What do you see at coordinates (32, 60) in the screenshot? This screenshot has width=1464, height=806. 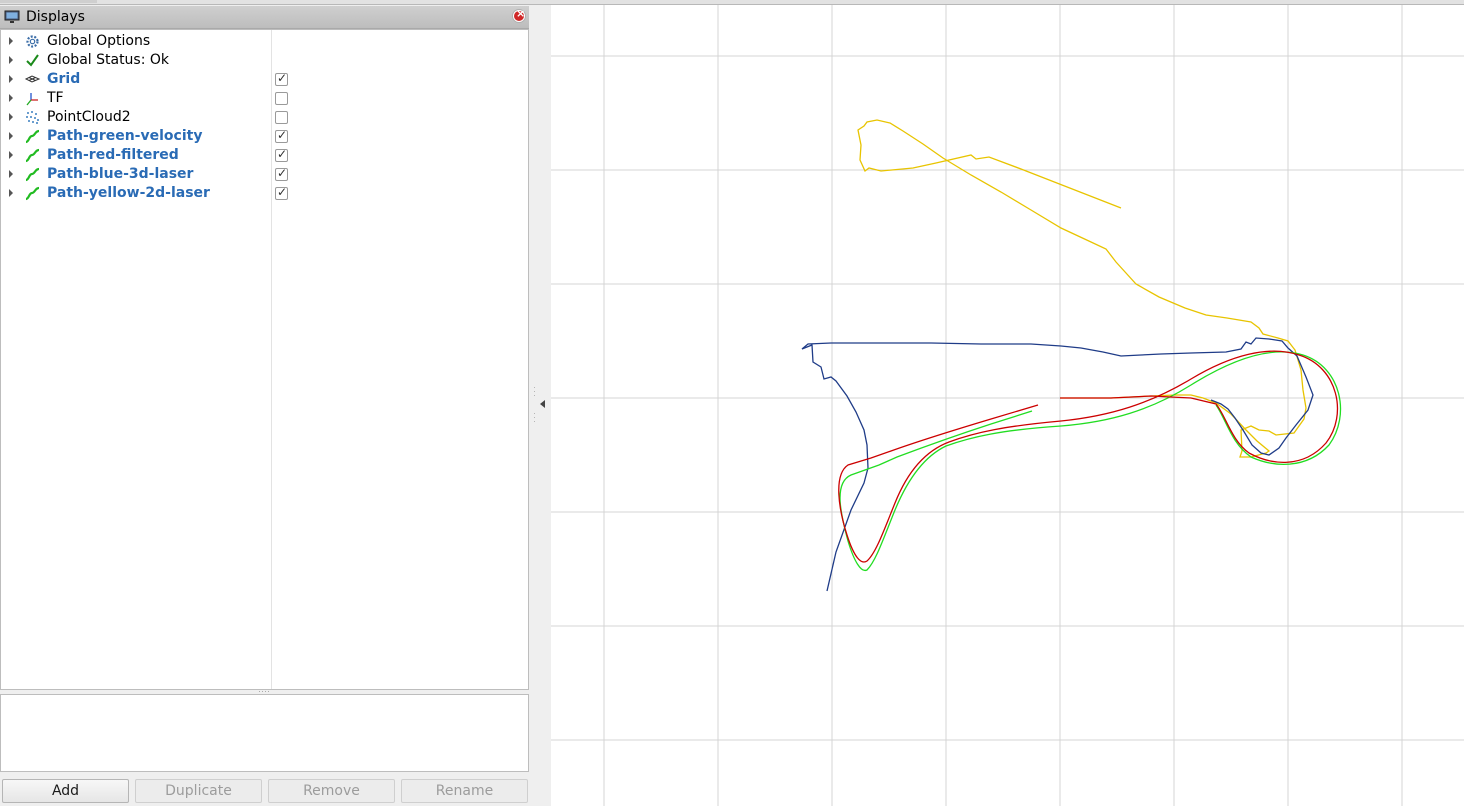 I see `checkmark-icon` at bounding box center [32, 60].